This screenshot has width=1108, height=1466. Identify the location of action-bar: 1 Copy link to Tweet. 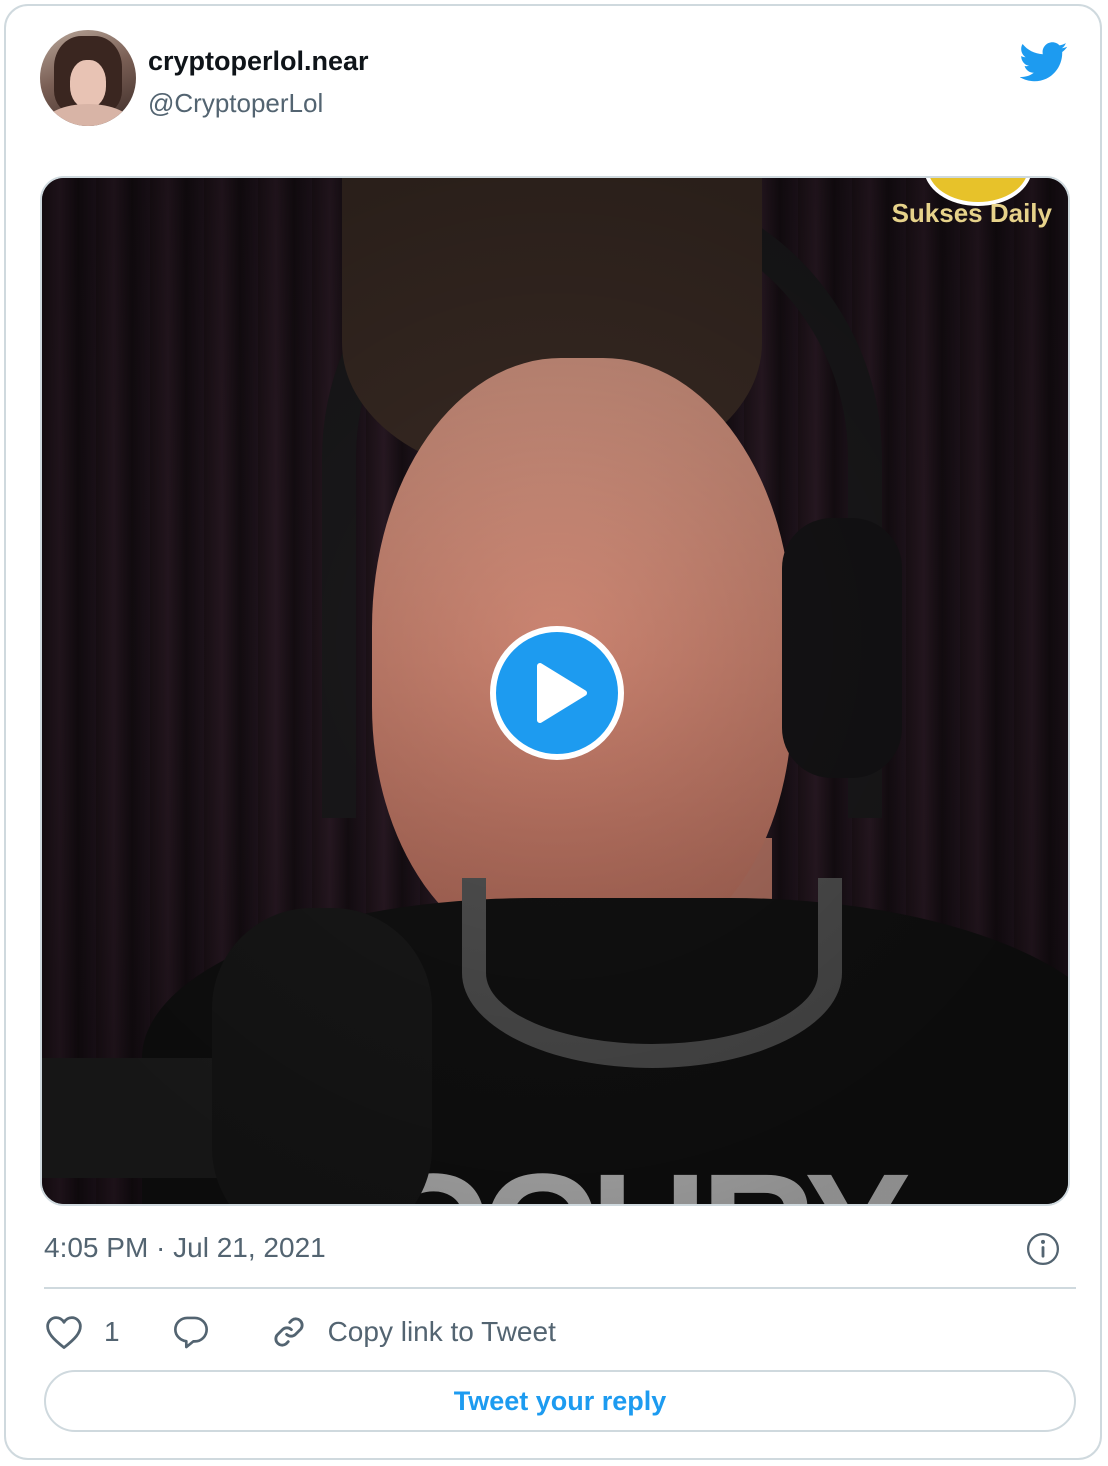
(300, 1332).